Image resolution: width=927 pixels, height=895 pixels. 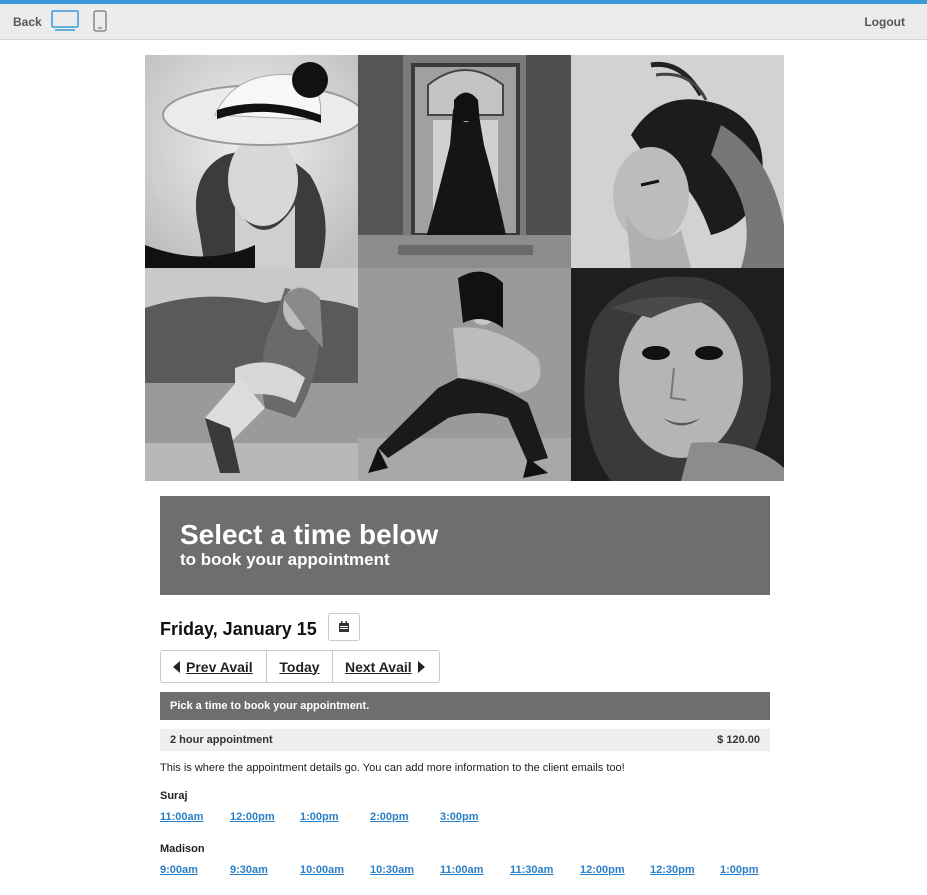 I want to click on time-slot: 10:30am, so click(x=405, y=870).